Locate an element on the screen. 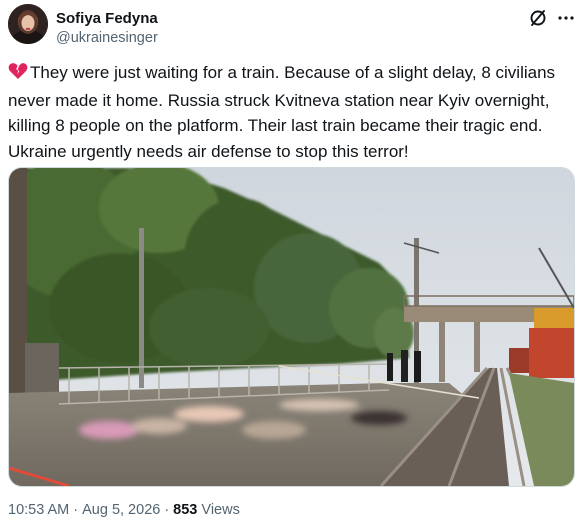 The height and width of the screenshot is (528, 585). grok-slash-icon is located at coordinates (538, 18).